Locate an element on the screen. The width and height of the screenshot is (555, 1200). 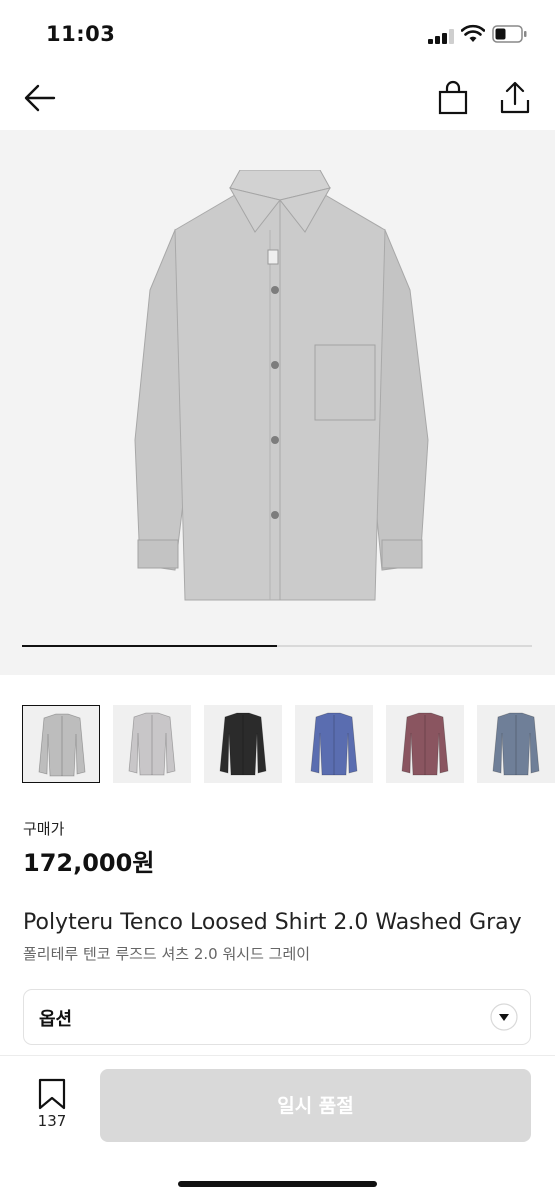
battery-icon is located at coordinates (509, 34).